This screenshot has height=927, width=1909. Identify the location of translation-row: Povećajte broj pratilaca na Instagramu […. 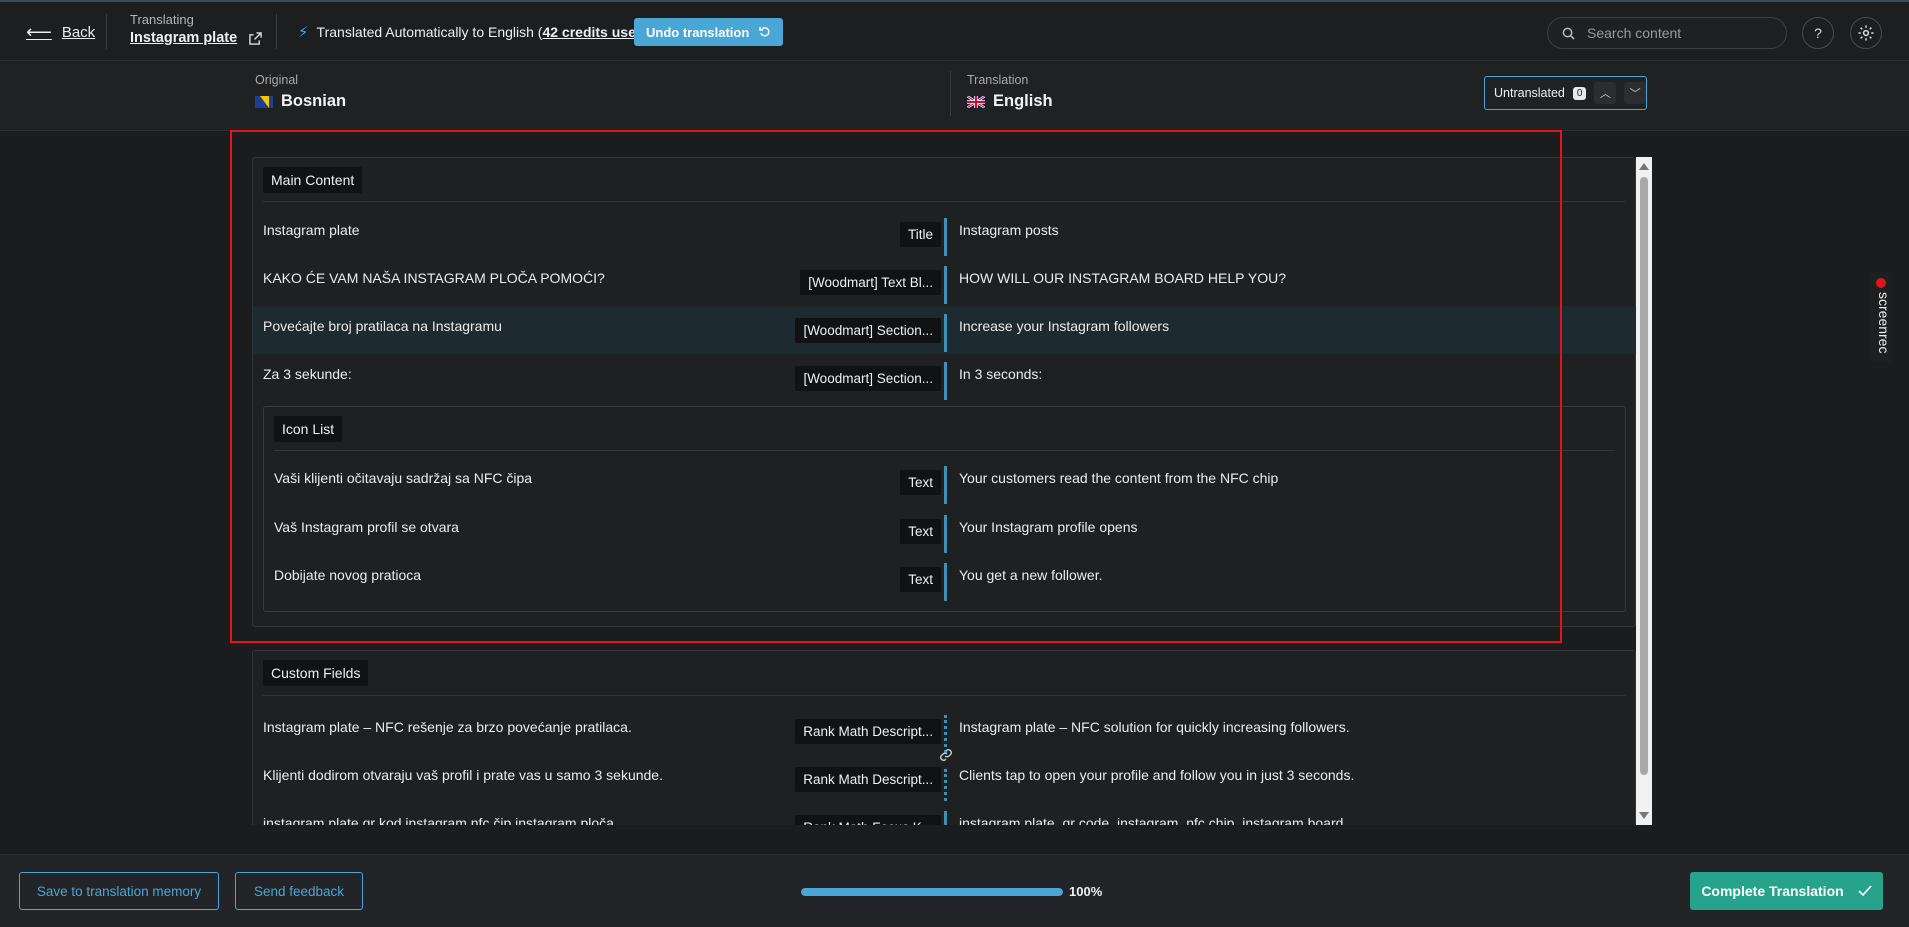
(945, 330).